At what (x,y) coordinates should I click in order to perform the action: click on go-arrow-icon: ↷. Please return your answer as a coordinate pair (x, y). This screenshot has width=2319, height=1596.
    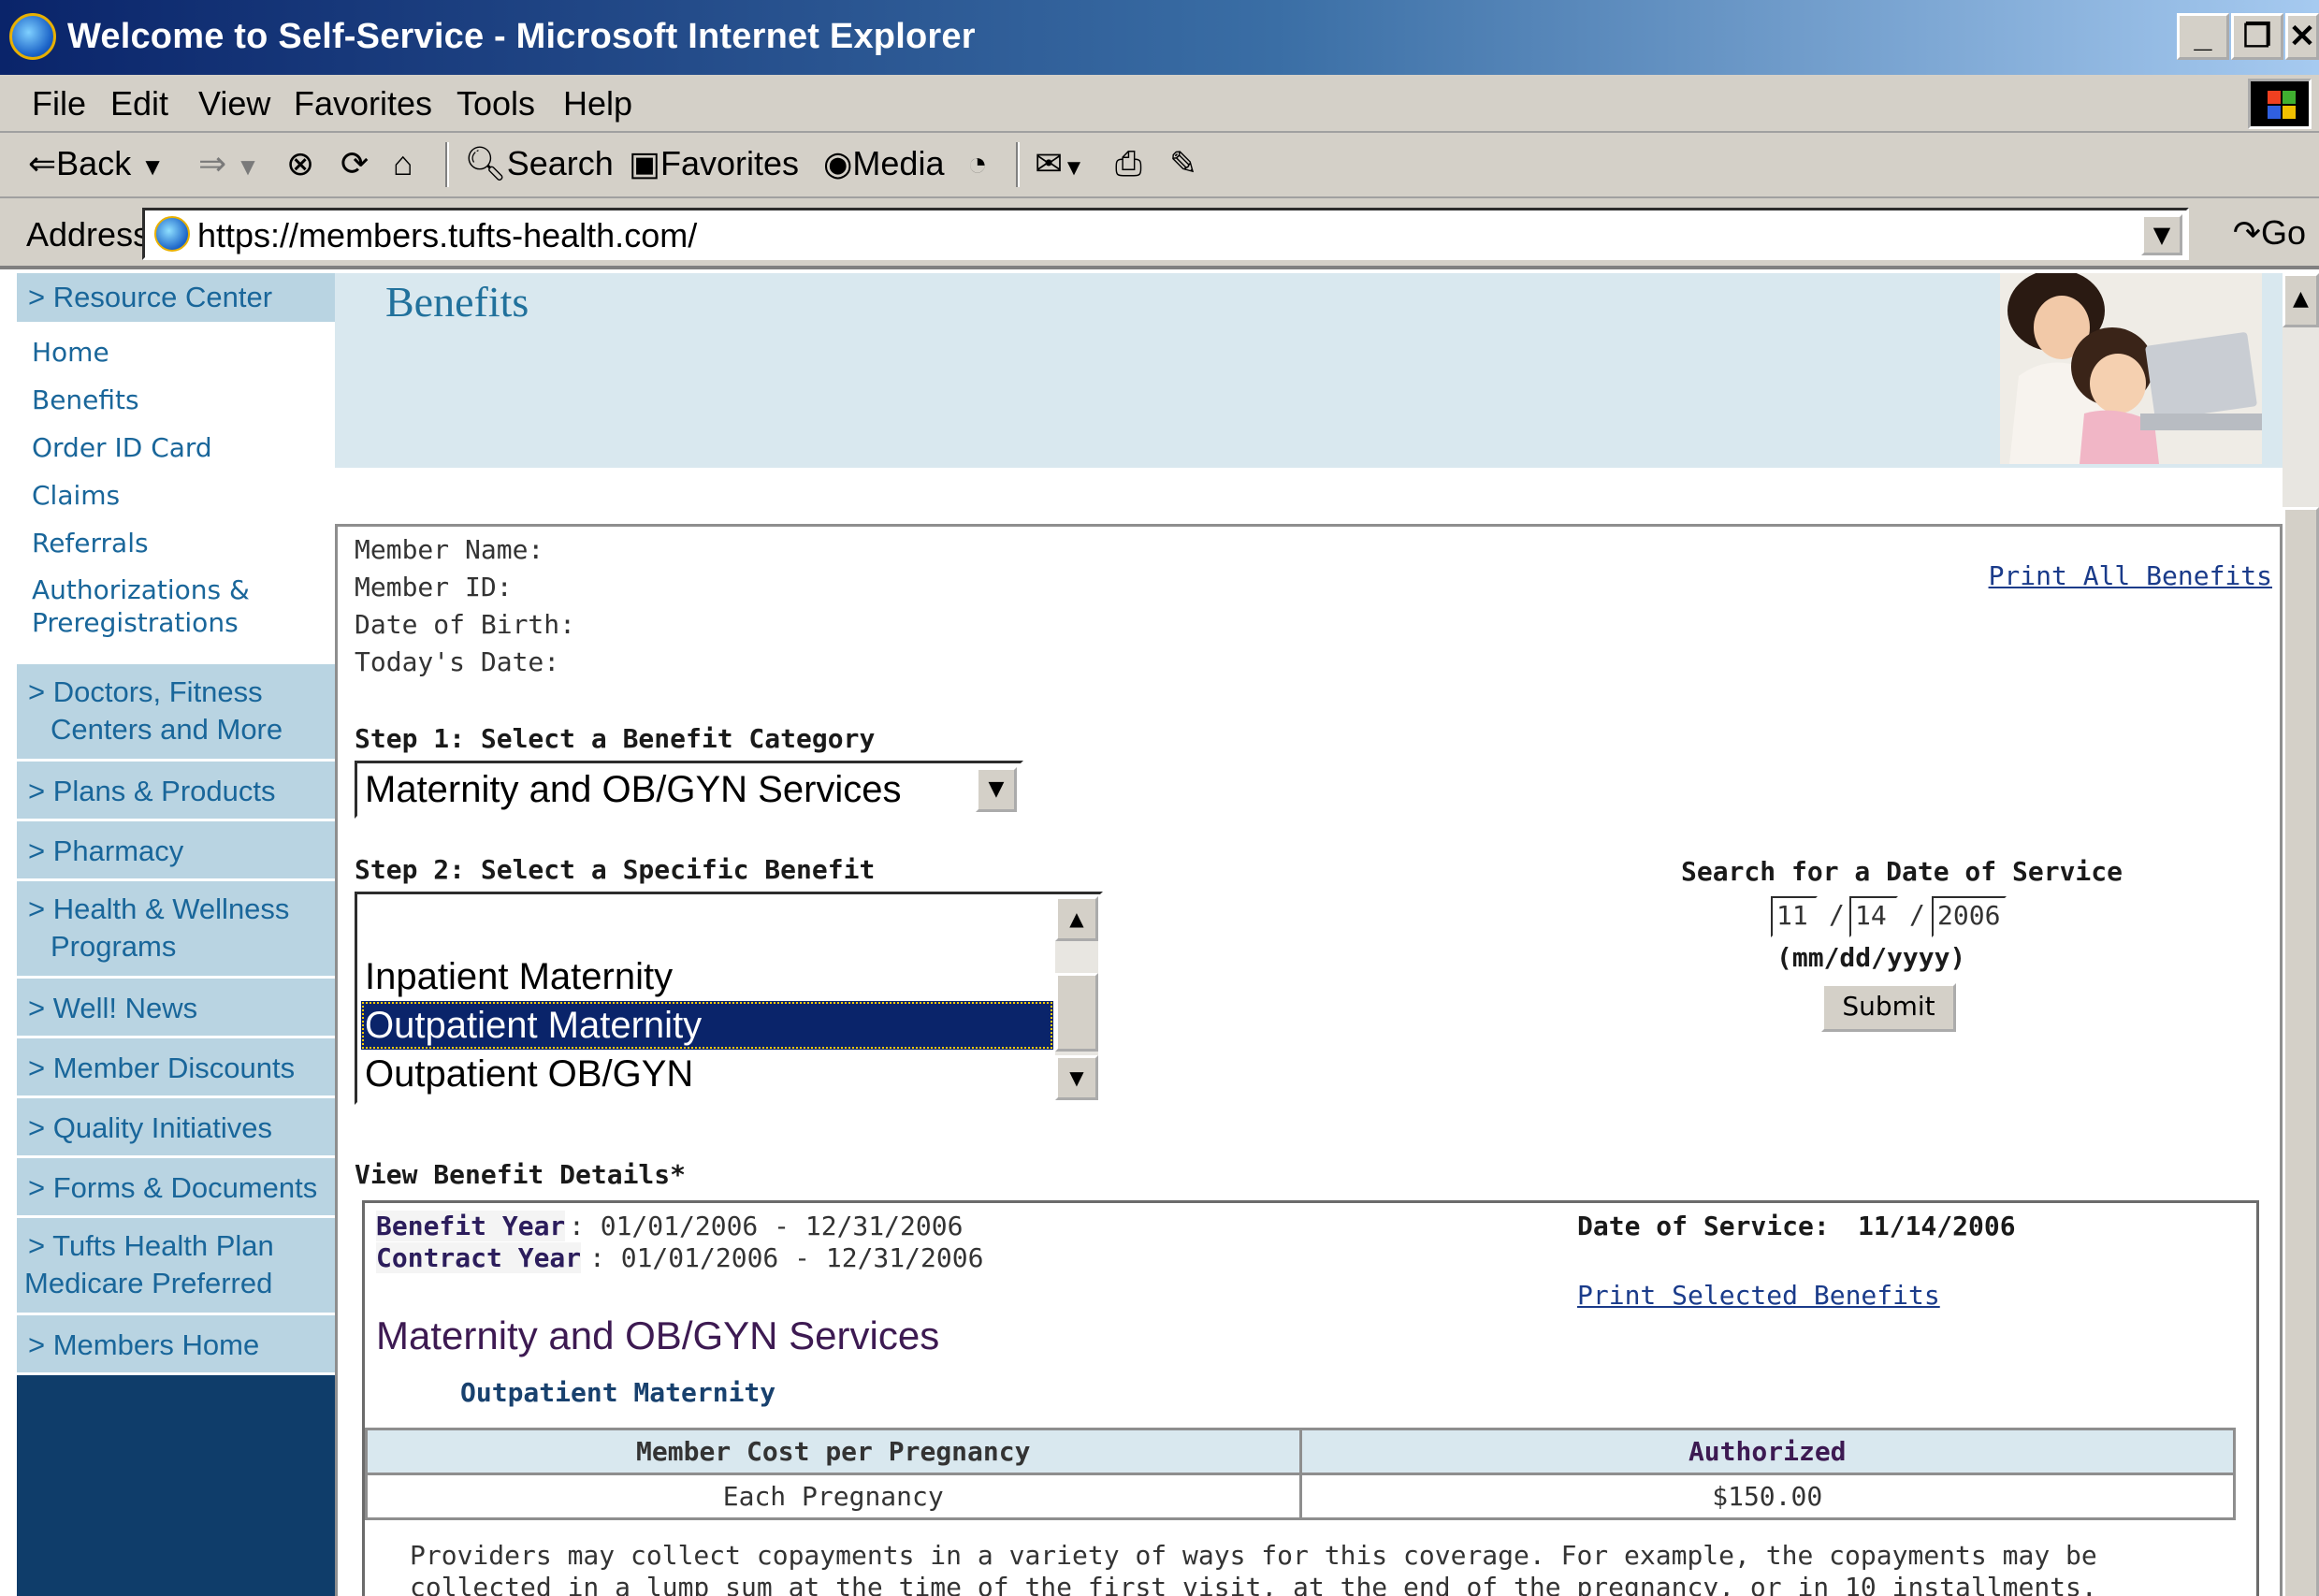
    Looking at the image, I should click on (2246, 232).